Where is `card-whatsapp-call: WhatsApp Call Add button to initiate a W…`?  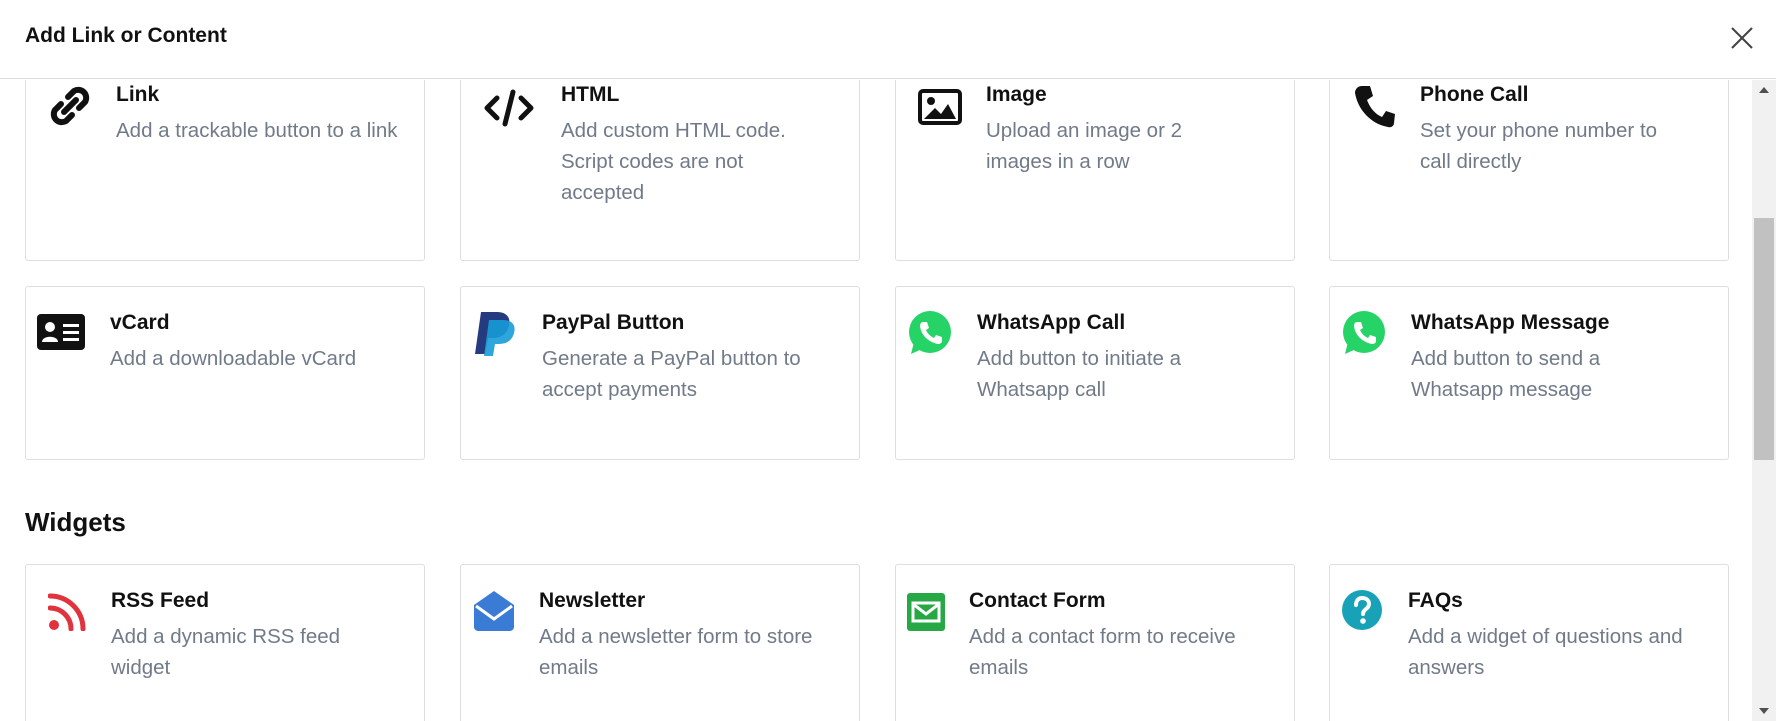 card-whatsapp-call: WhatsApp Call Add button to initiate a W… is located at coordinates (1095, 373).